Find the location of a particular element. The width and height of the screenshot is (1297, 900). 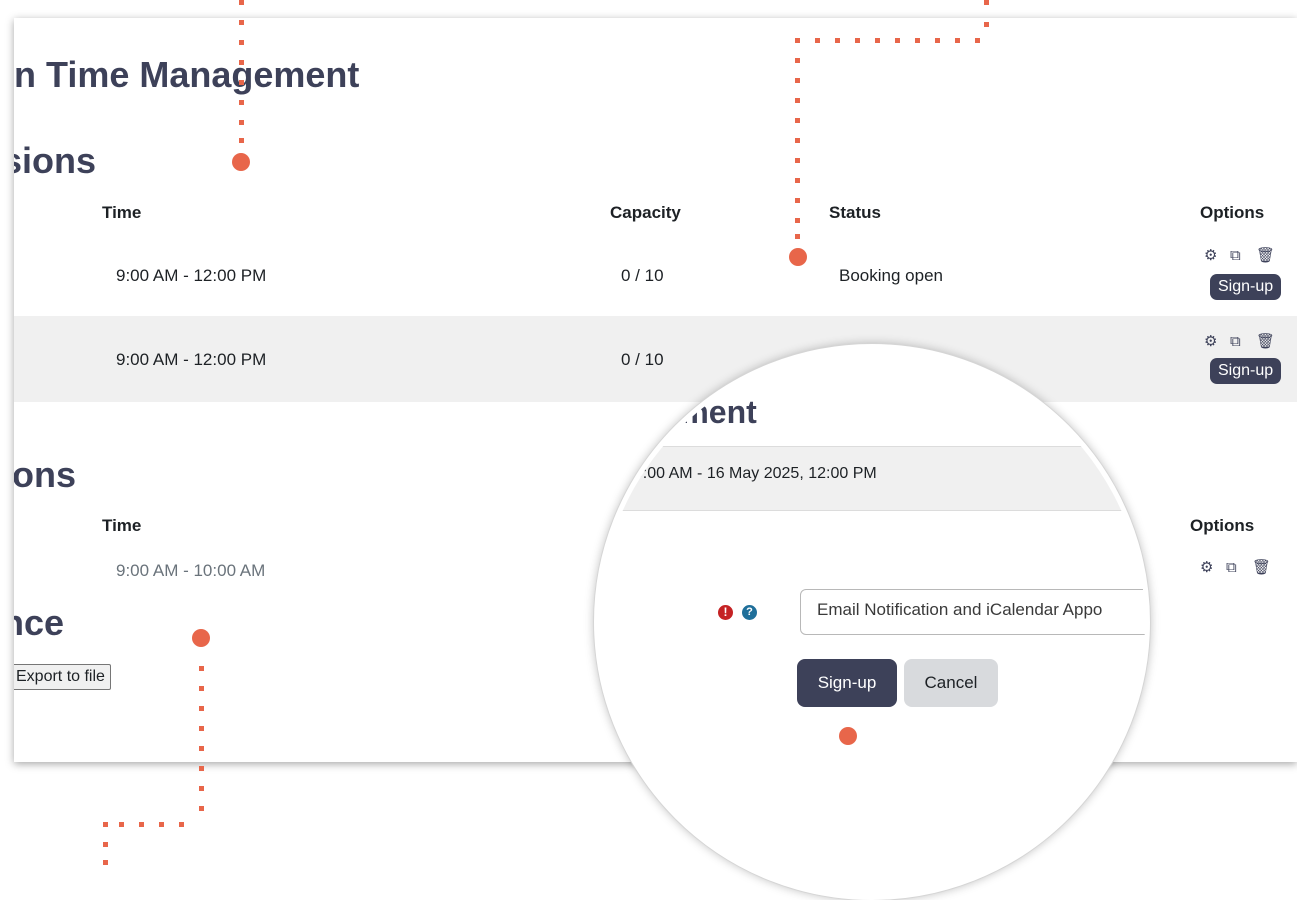

zoom-page-title: gement is located at coordinates (700, 412).